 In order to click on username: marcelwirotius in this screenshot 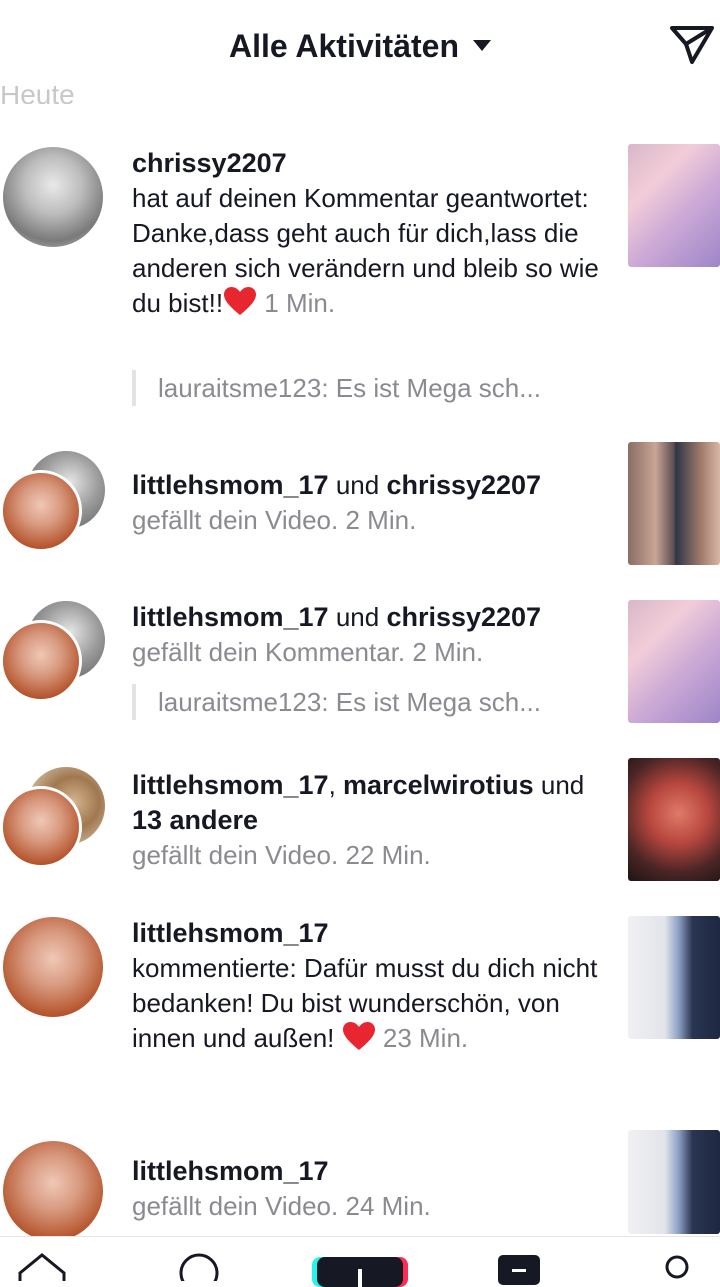, I will do `click(438, 785)`.